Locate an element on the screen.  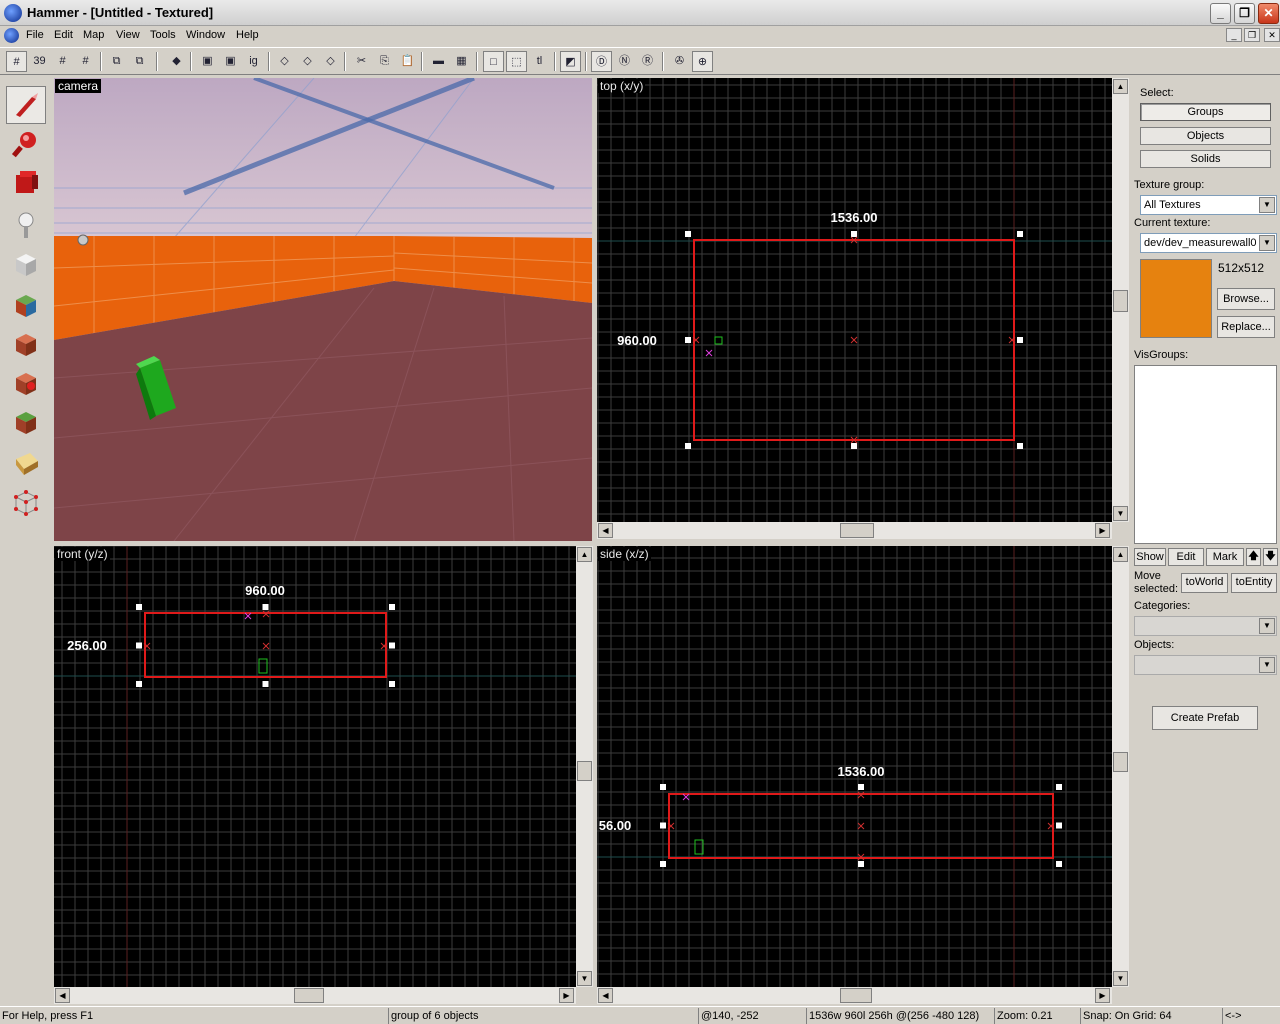
minimize-button: _ is located at coordinates (1220, 13).